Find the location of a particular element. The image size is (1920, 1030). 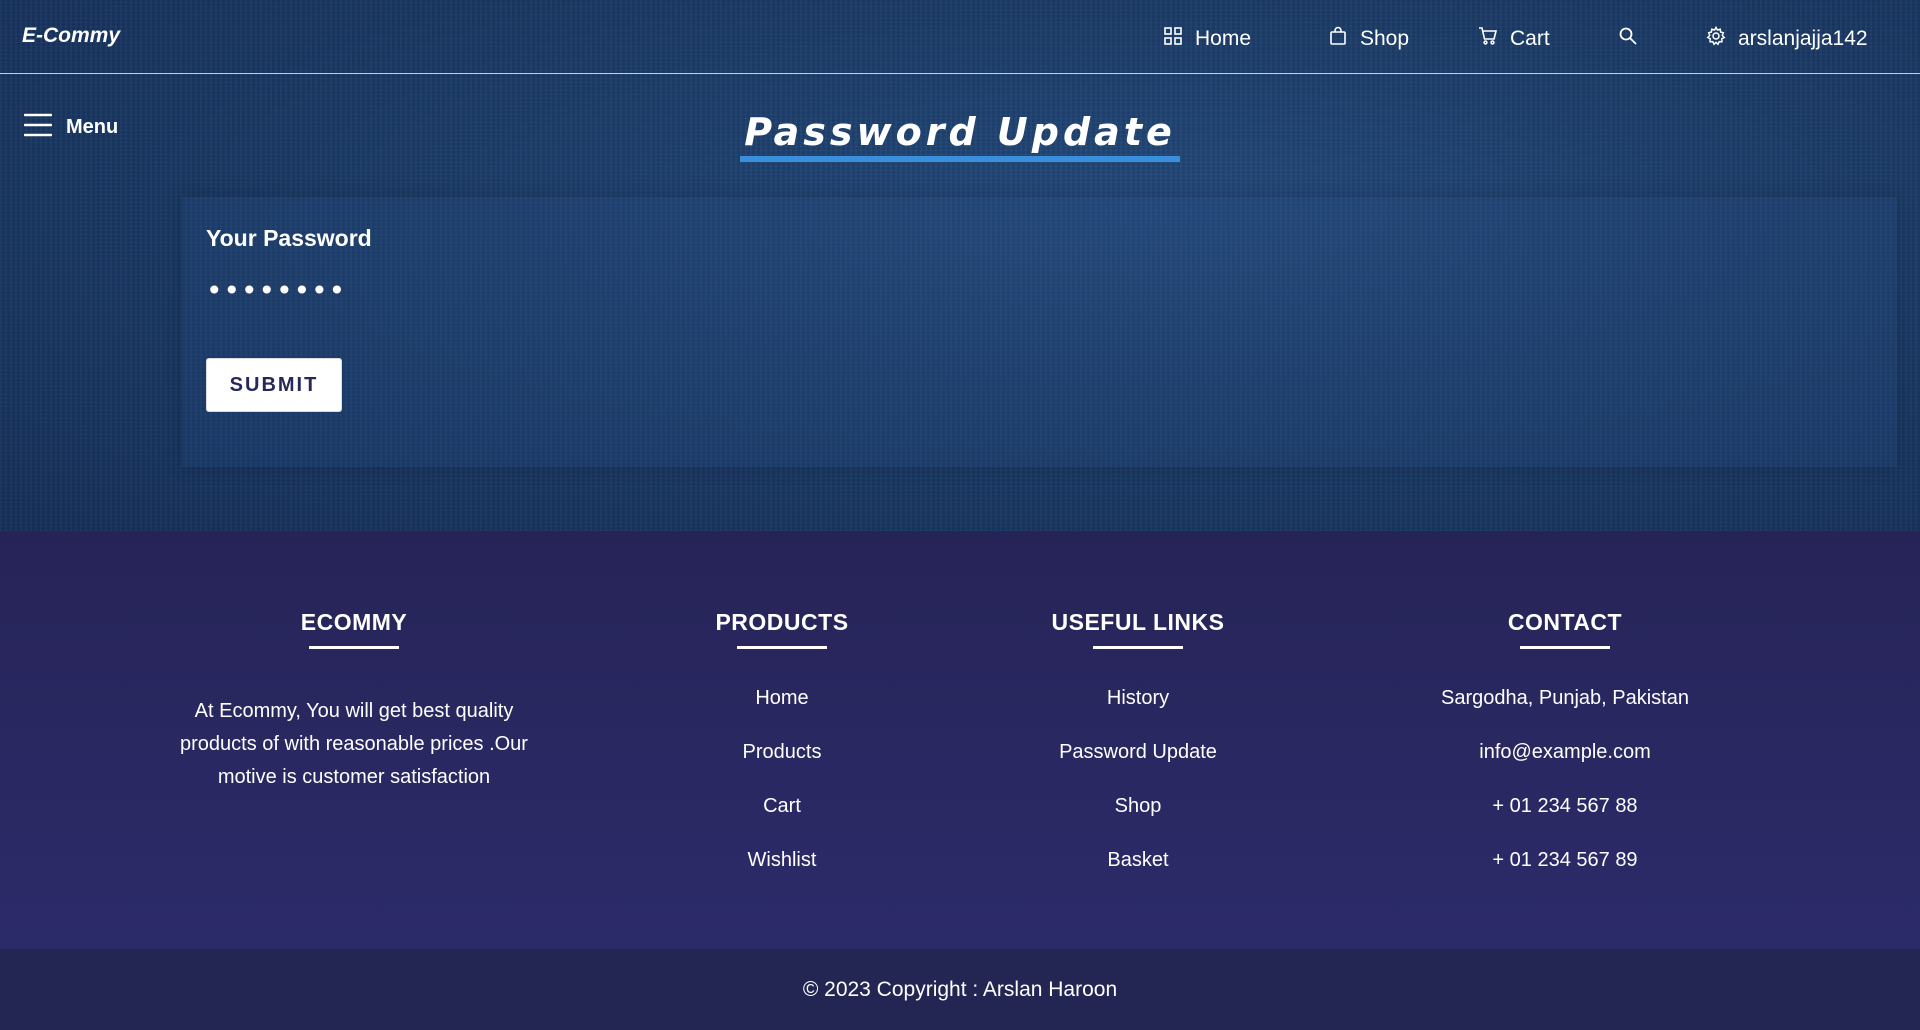

password-label: Your Password is located at coordinates (289, 238).